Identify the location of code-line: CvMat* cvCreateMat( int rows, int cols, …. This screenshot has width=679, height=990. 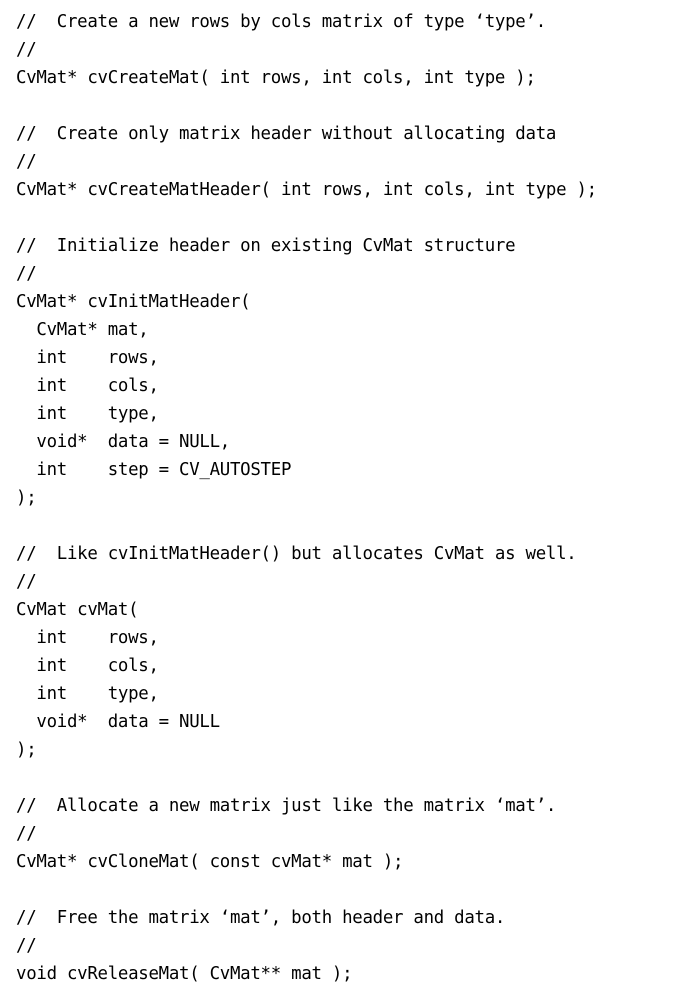
(276, 78).